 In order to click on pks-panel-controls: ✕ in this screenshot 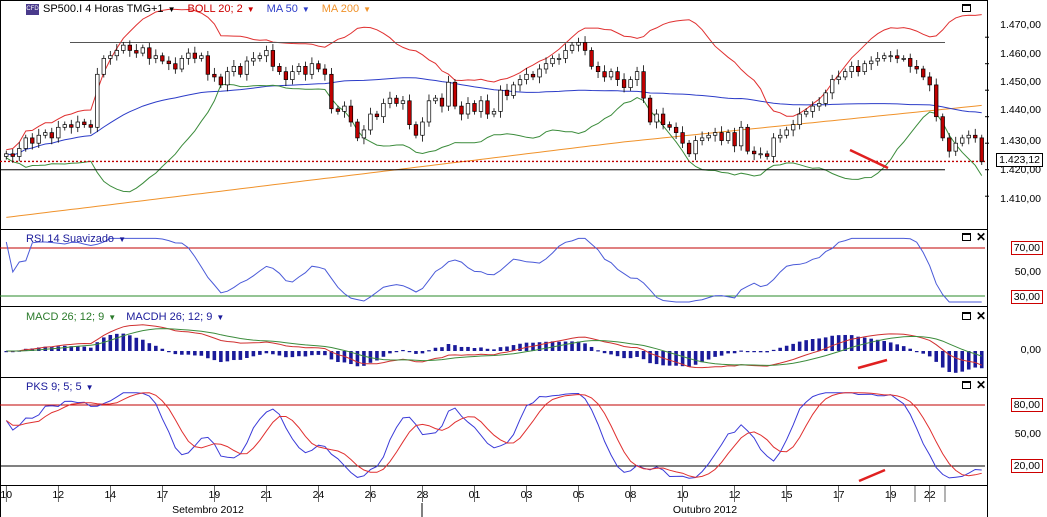, I will do `click(974, 385)`.